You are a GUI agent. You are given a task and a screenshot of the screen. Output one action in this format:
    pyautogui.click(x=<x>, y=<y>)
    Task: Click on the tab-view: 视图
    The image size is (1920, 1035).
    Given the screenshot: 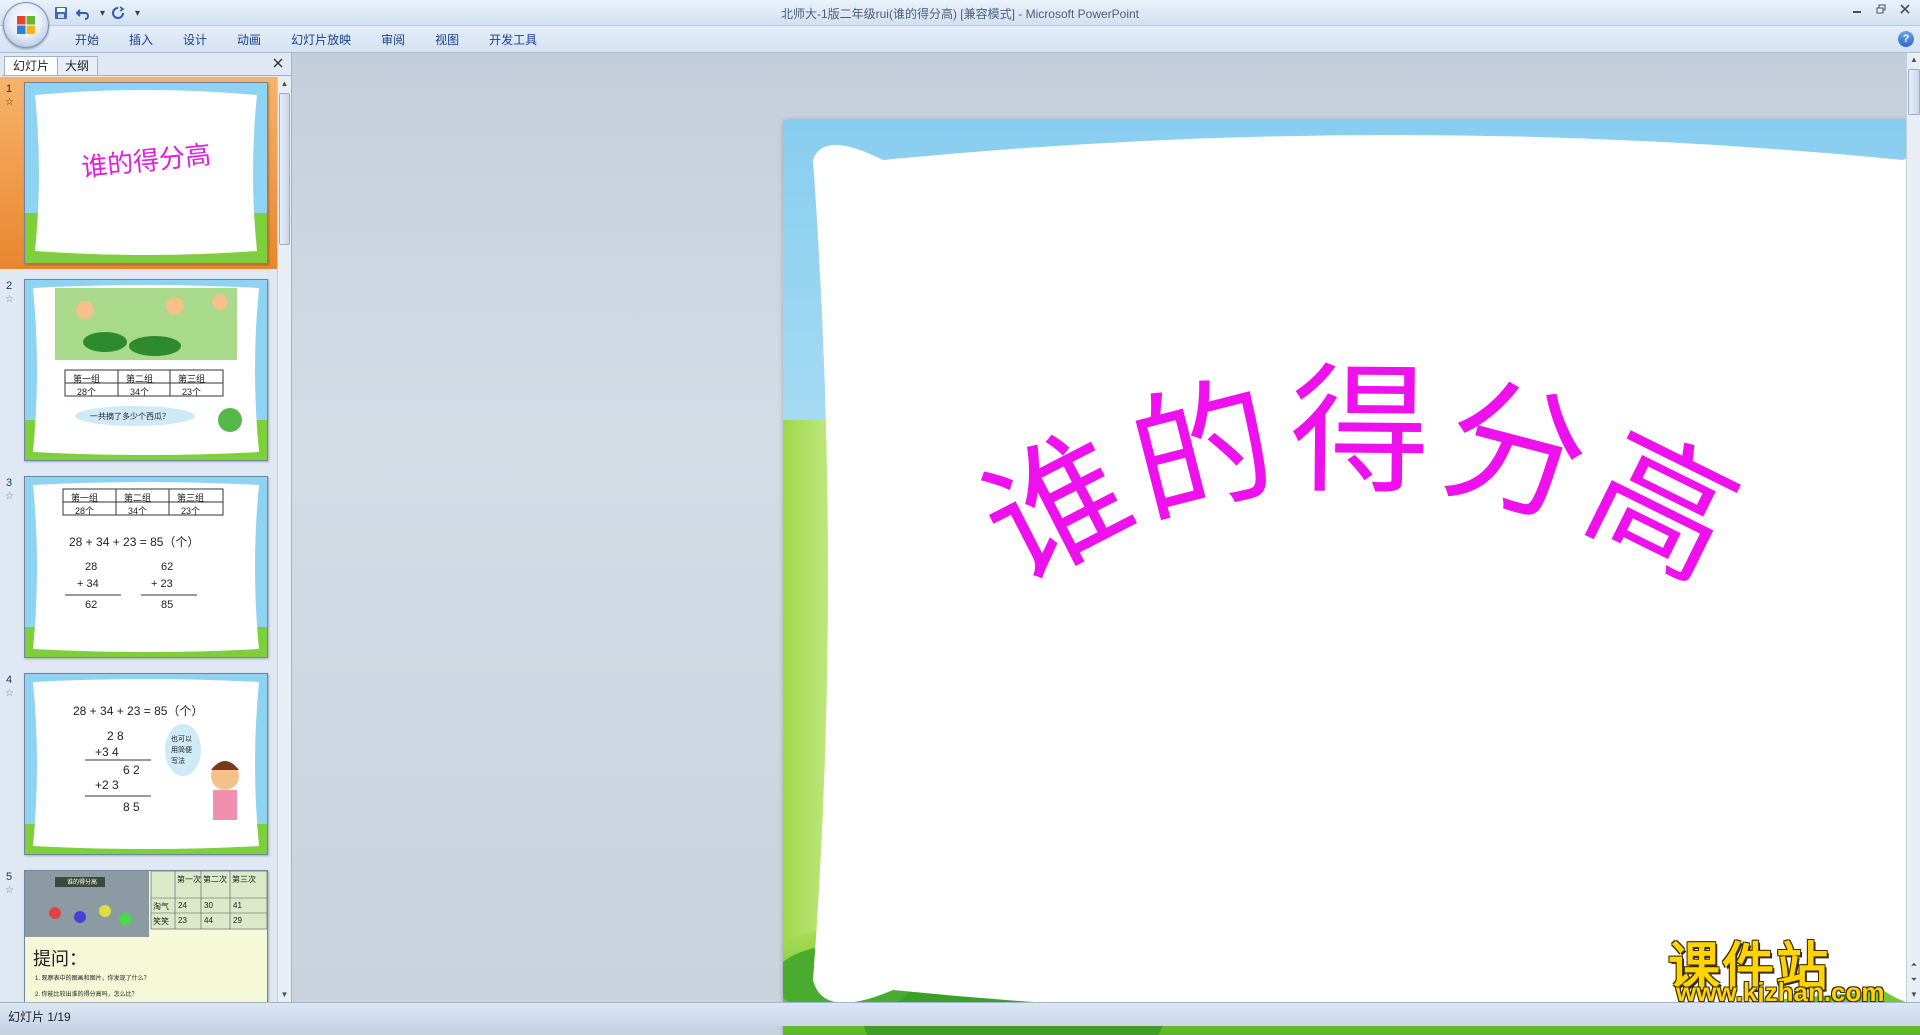 What is the action you would take?
    pyautogui.click(x=447, y=40)
    